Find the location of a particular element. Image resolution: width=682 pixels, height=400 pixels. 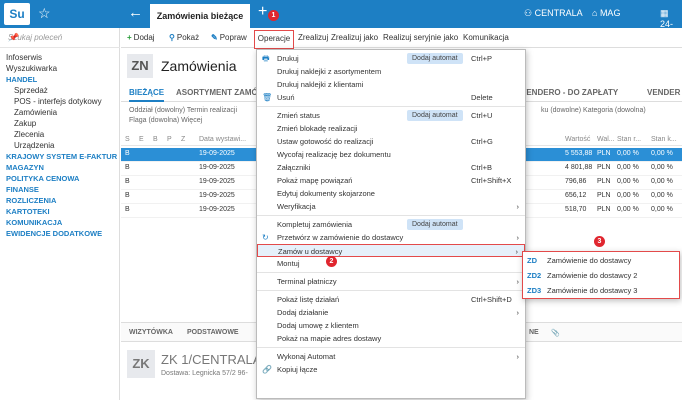

menu-item: Dodaj umowę z klientem is located at coordinates (391, 325).